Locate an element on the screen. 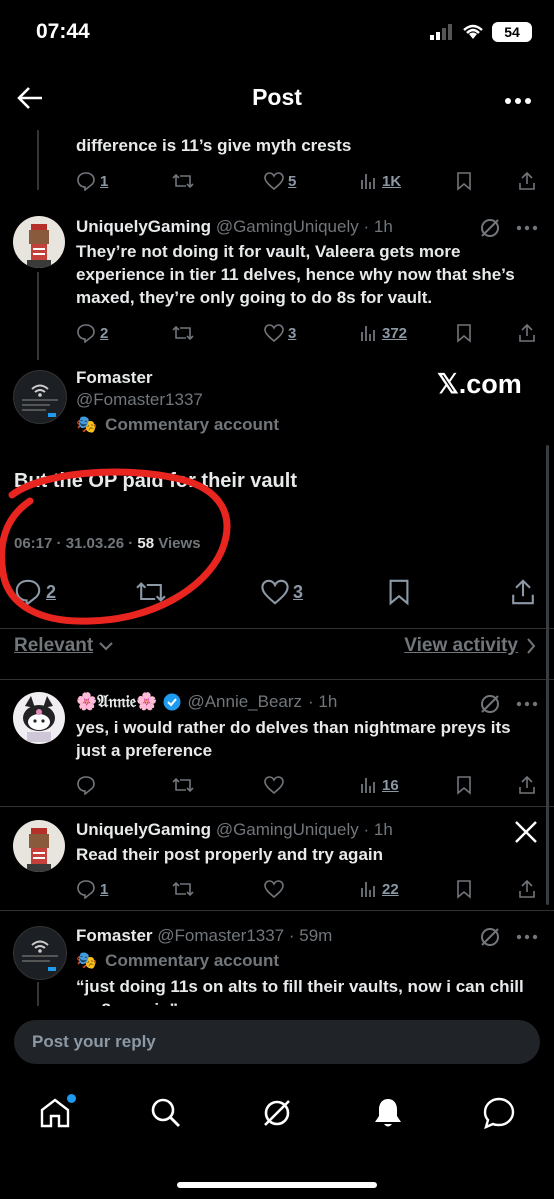 The height and width of the screenshot is (1199, 554). x-logo-icon is located at coordinates (526, 832).